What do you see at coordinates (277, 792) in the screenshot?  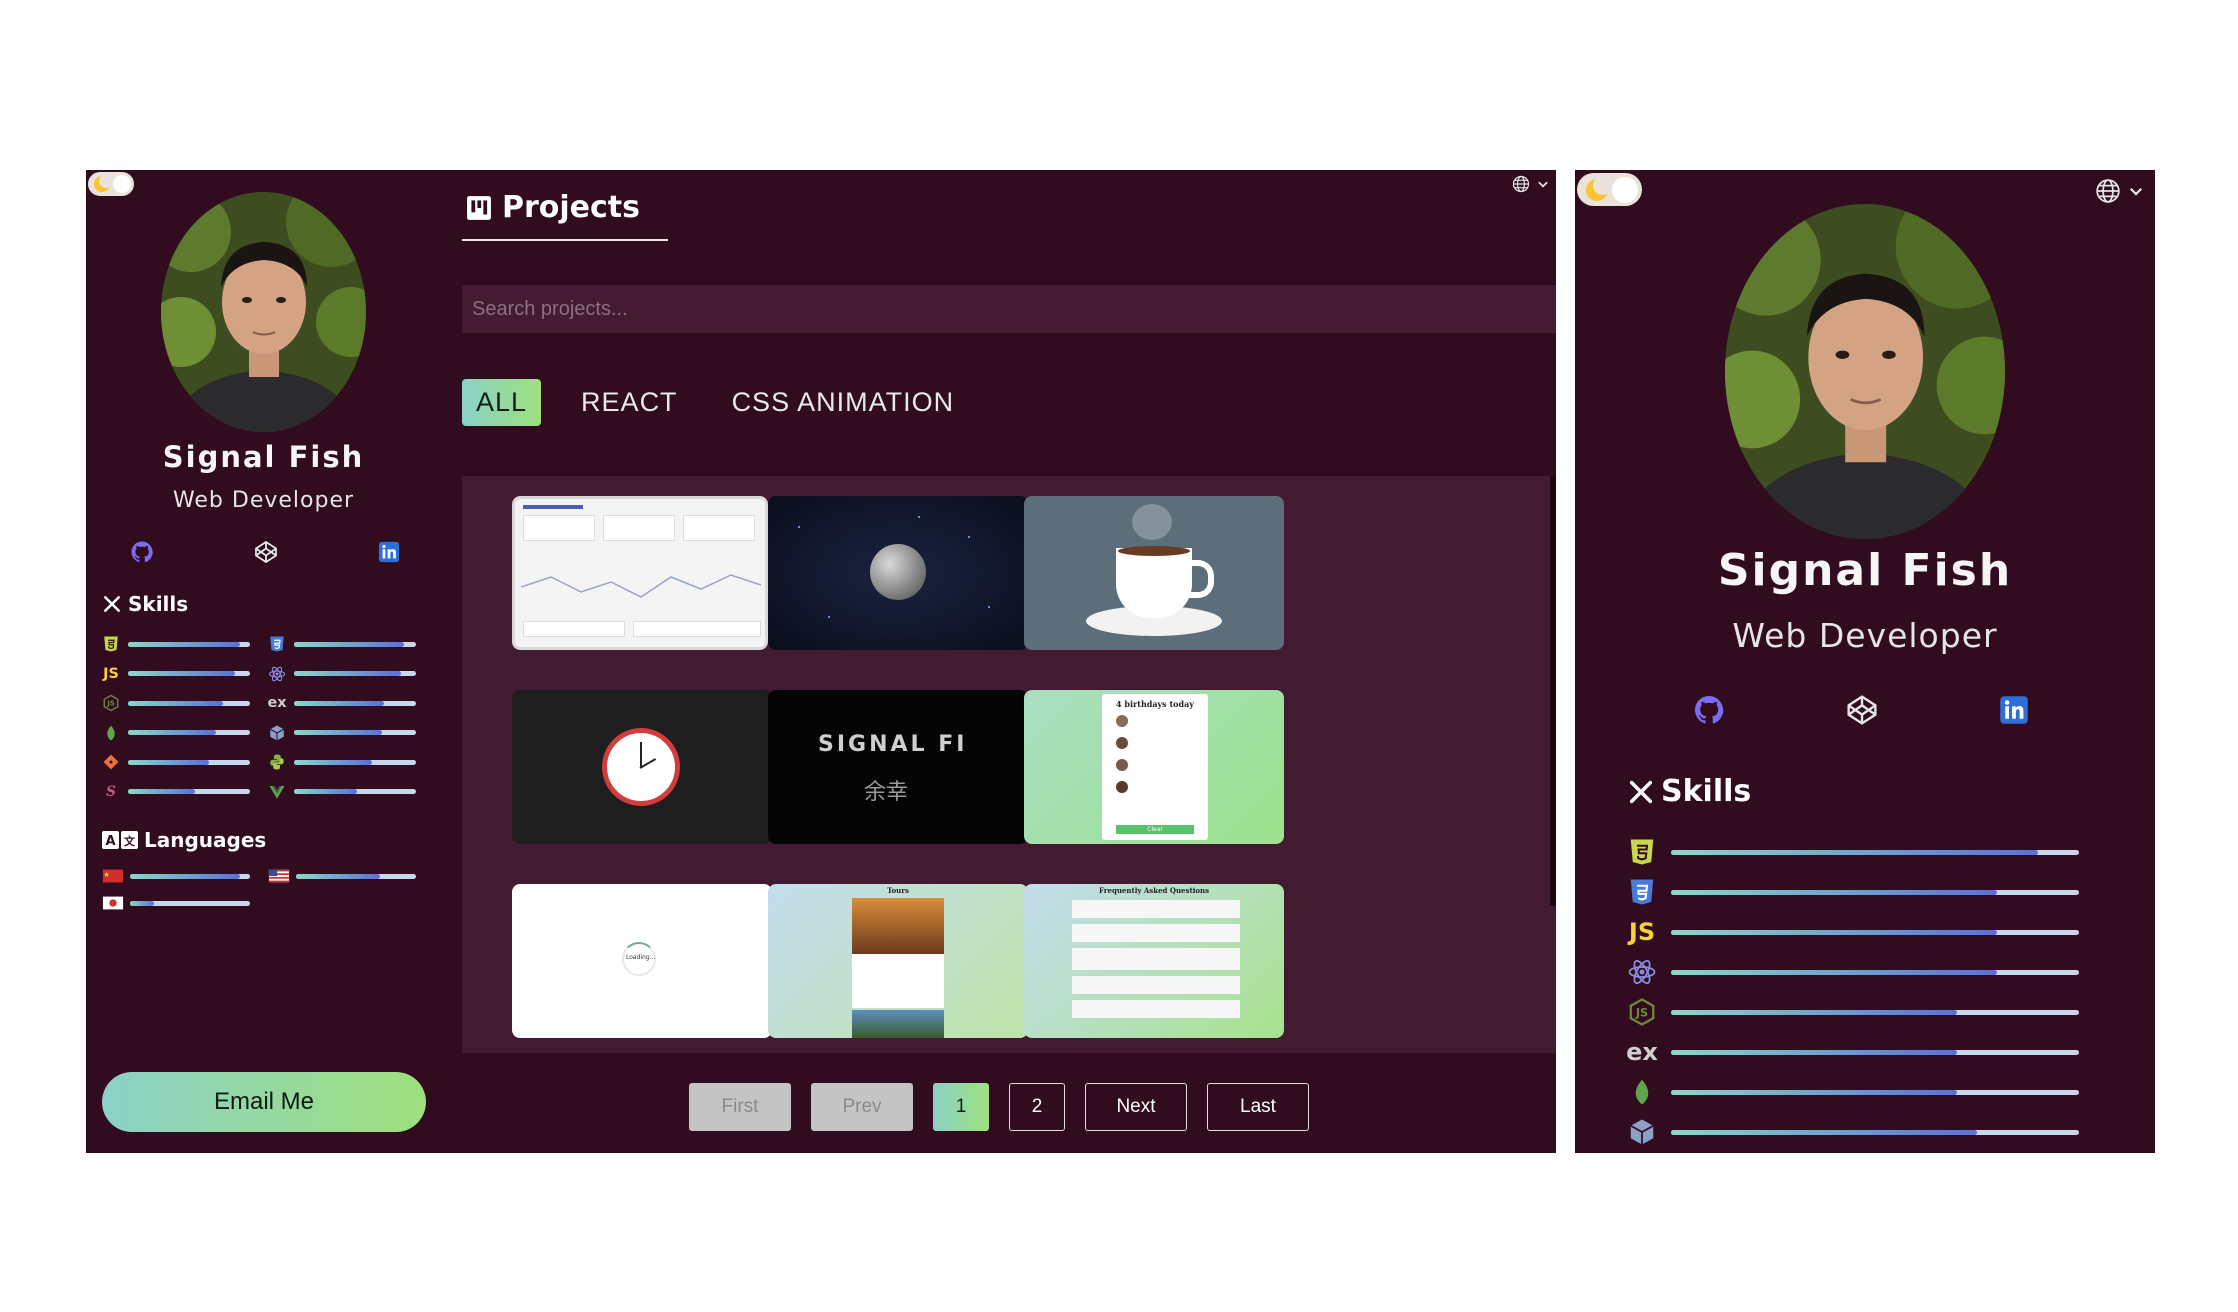 I see `vue-icon` at bounding box center [277, 792].